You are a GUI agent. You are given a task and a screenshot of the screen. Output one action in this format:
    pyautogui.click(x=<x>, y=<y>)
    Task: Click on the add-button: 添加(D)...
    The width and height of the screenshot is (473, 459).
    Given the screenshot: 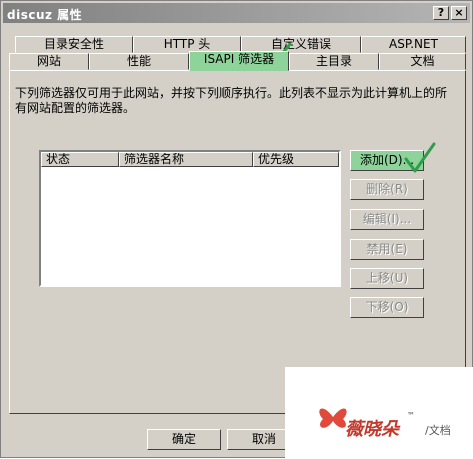 What is the action you would take?
    pyautogui.click(x=387, y=160)
    